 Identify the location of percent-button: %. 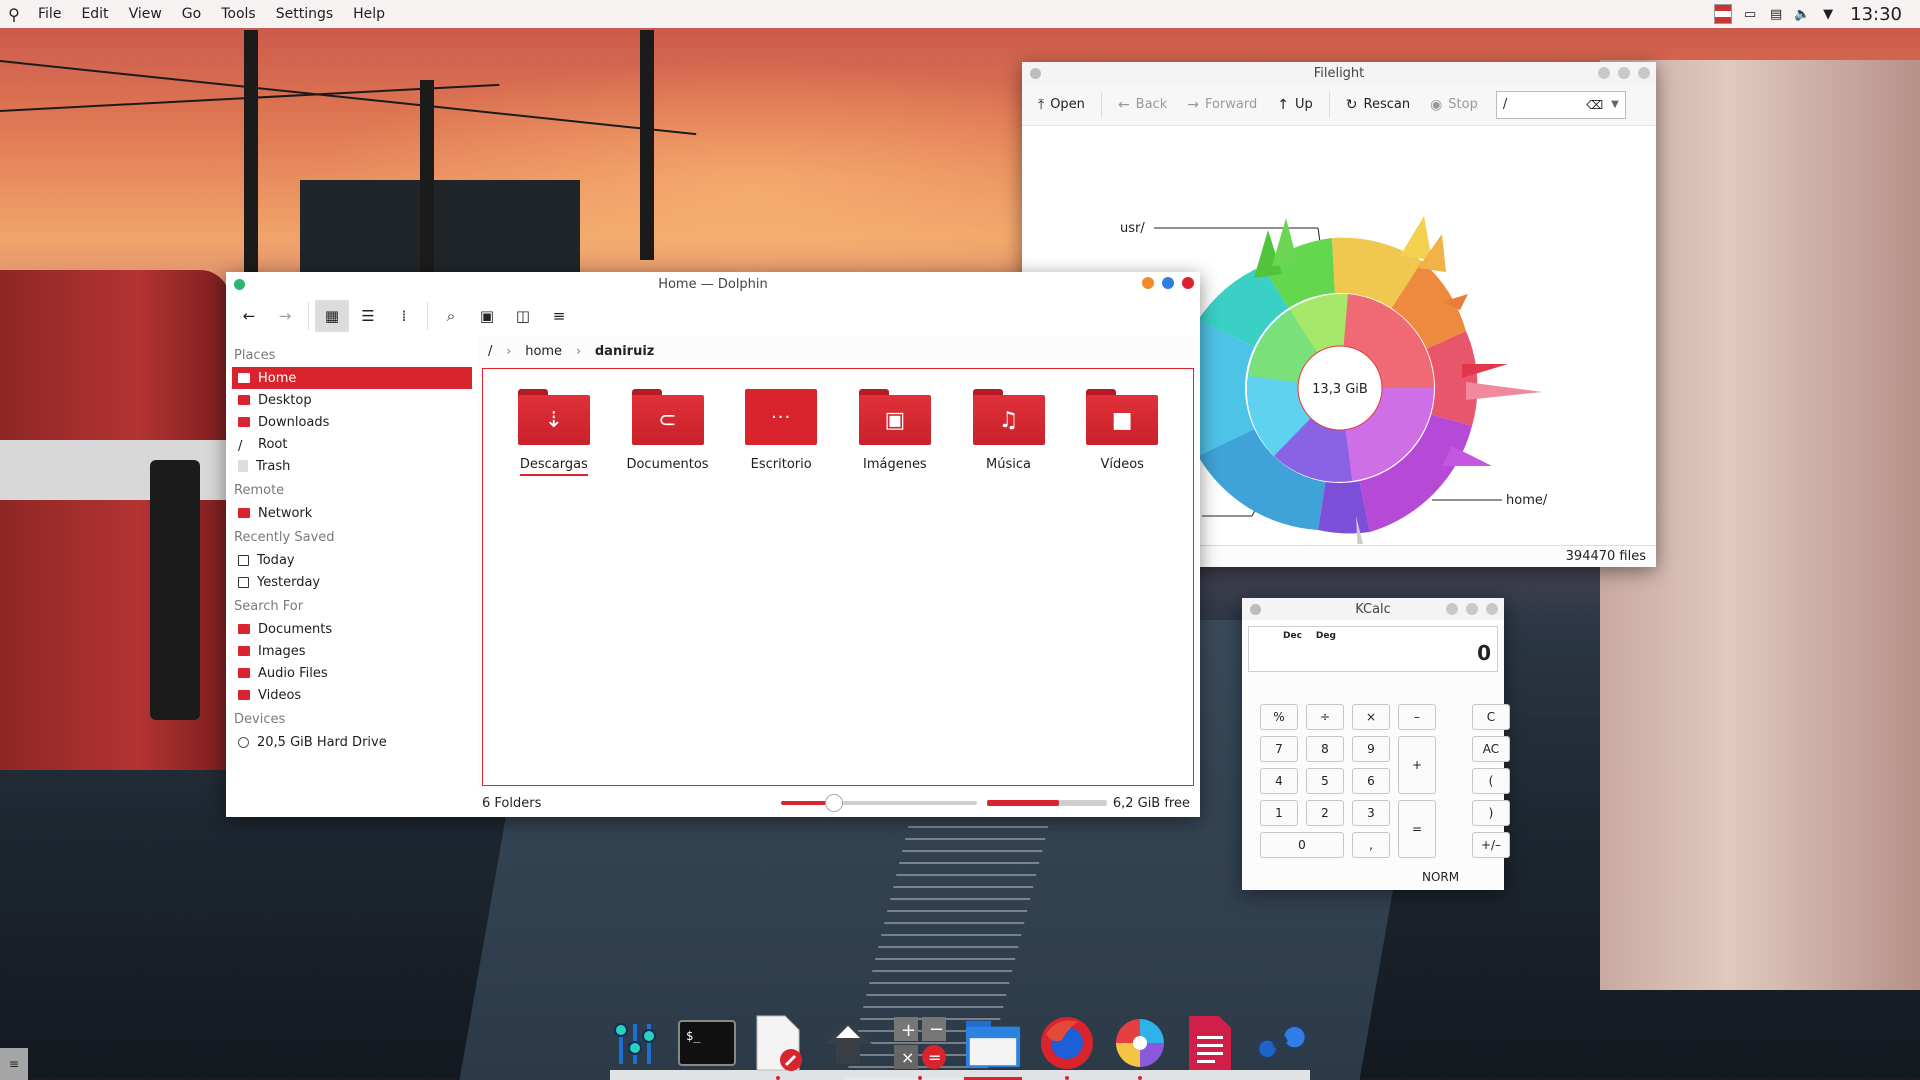
(1279, 717).